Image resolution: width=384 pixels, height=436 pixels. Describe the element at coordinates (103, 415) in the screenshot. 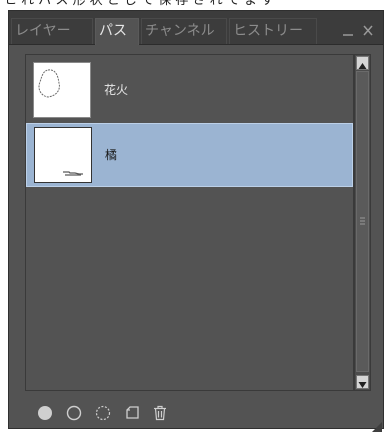

I see `load-selection-icon` at that location.